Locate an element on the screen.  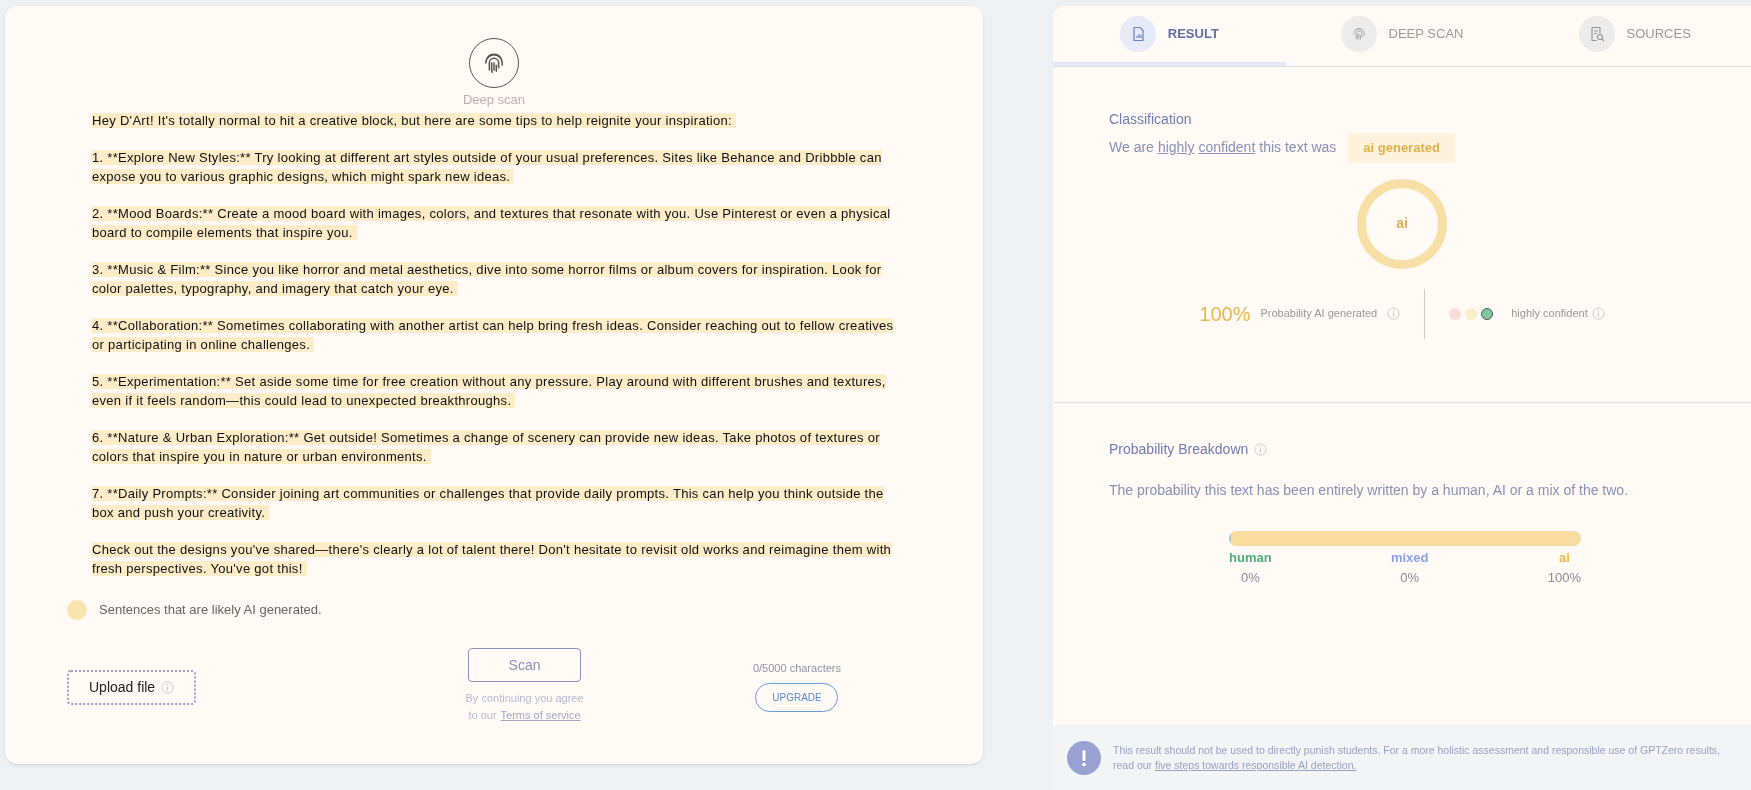
terms-text: By continuing you agree is located at coordinates (524, 698).